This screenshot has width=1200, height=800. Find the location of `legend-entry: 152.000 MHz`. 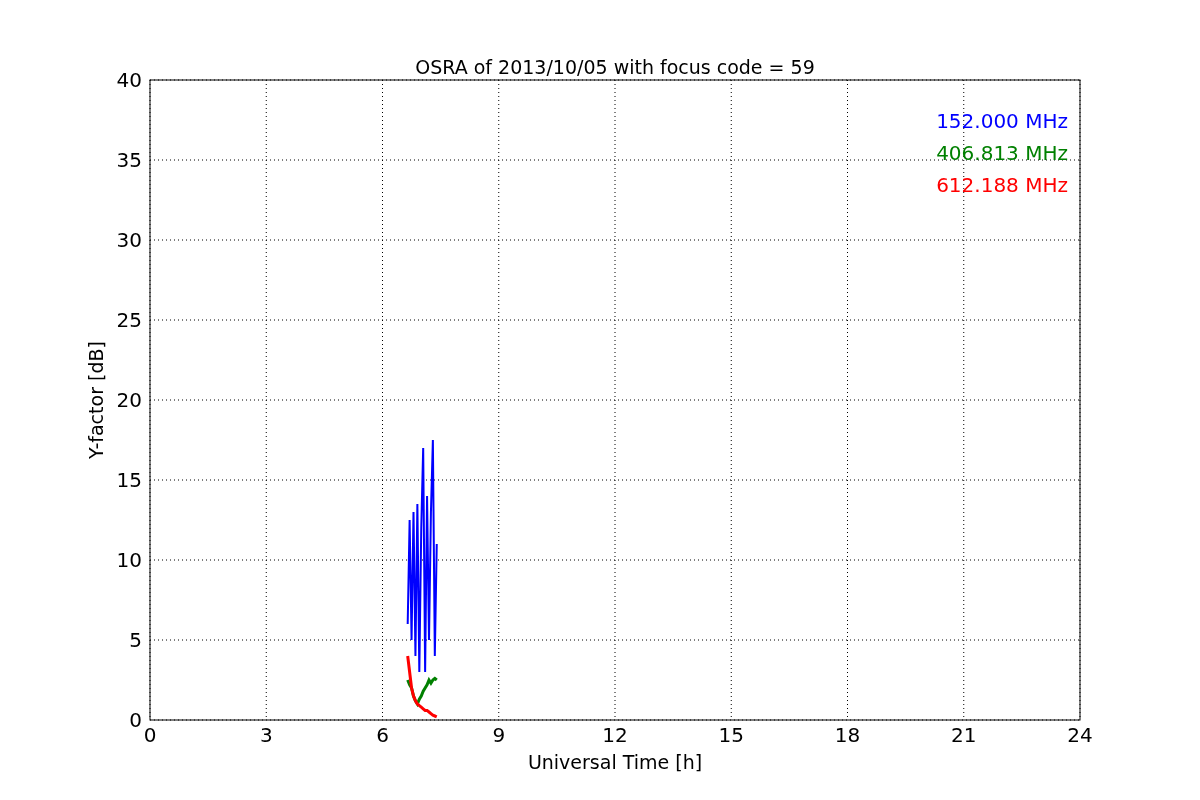

legend-entry: 152.000 MHz is located at coordinates (1002, 121).